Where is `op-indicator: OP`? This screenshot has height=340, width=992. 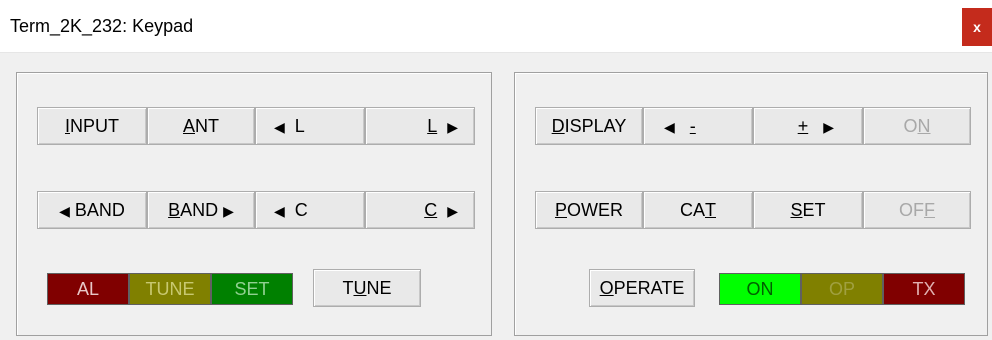
op-indicator: OP is located at coordinates (842, 289).